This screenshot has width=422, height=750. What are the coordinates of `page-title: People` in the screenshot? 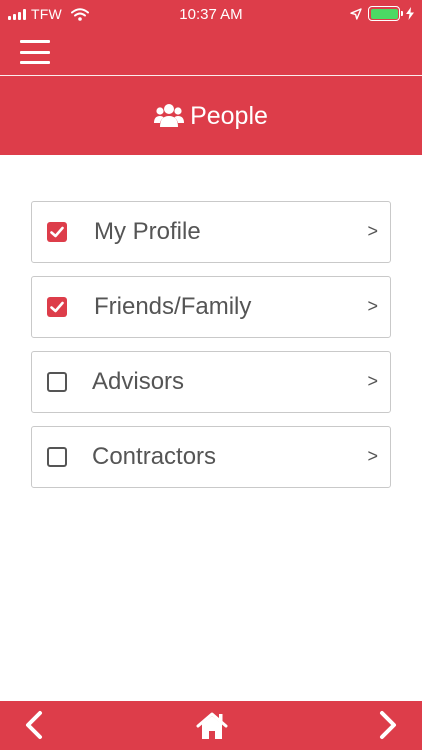 It's located at (229, 115).